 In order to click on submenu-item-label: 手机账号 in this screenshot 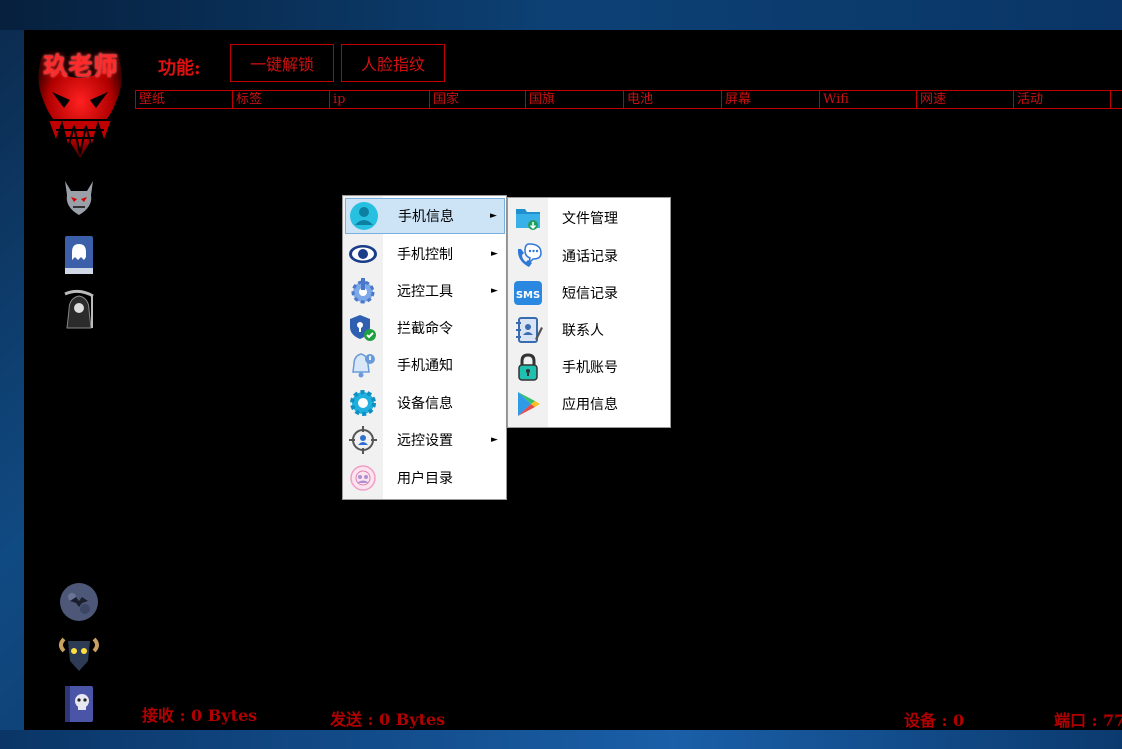, I will do `click(590, 368)`.